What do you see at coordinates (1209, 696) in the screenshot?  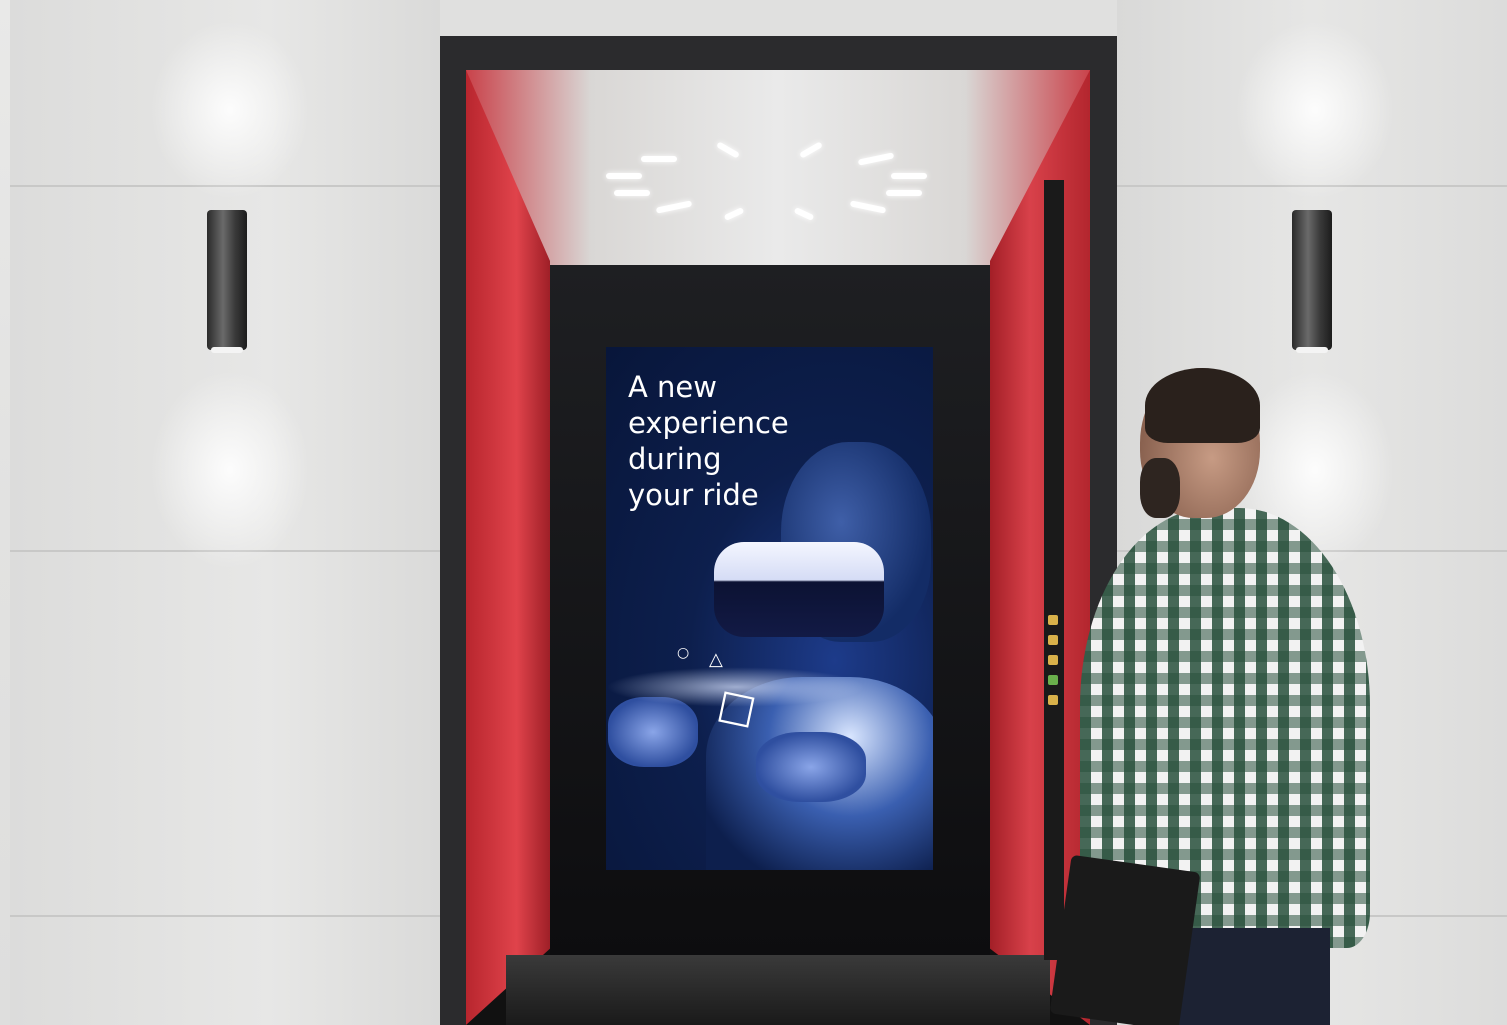 I see `man-in-plaid-shirt` at bounding box center [1209, 696].